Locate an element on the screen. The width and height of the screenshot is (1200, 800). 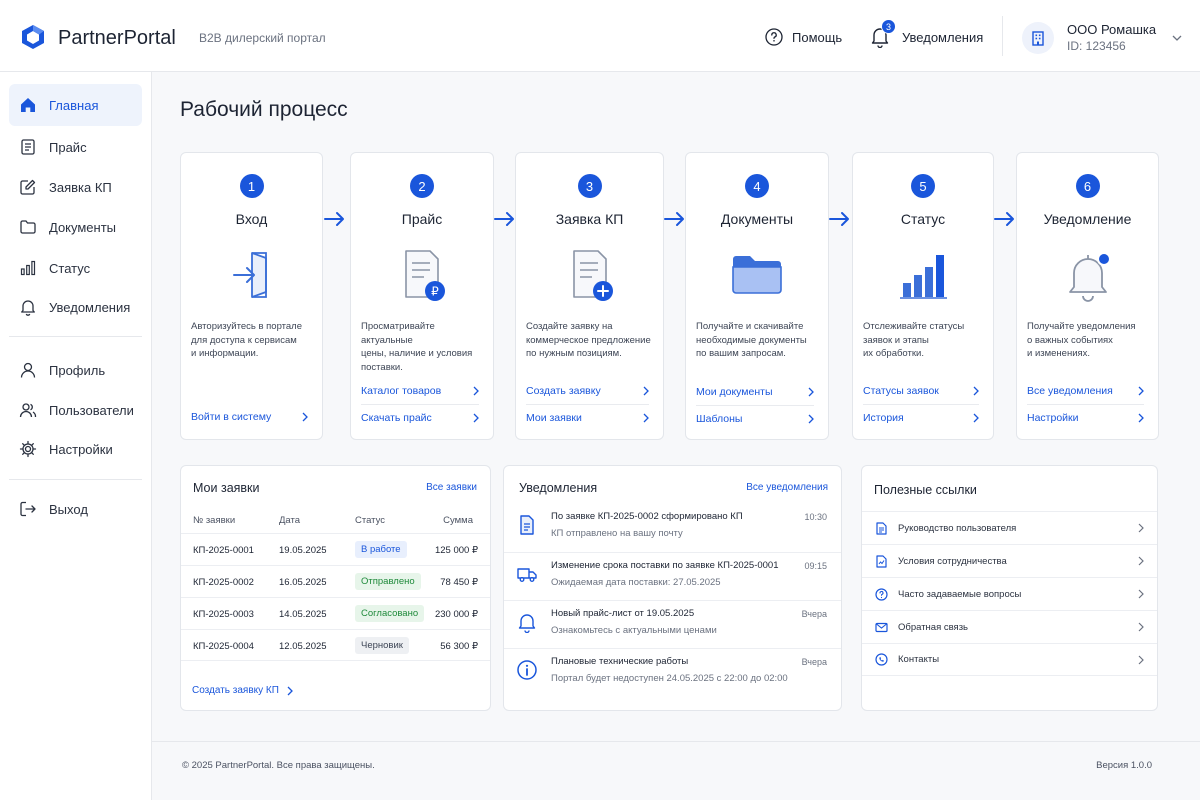
cooperation-terms-link: Условия сотрудничества is located at coordinates (1009, 560).